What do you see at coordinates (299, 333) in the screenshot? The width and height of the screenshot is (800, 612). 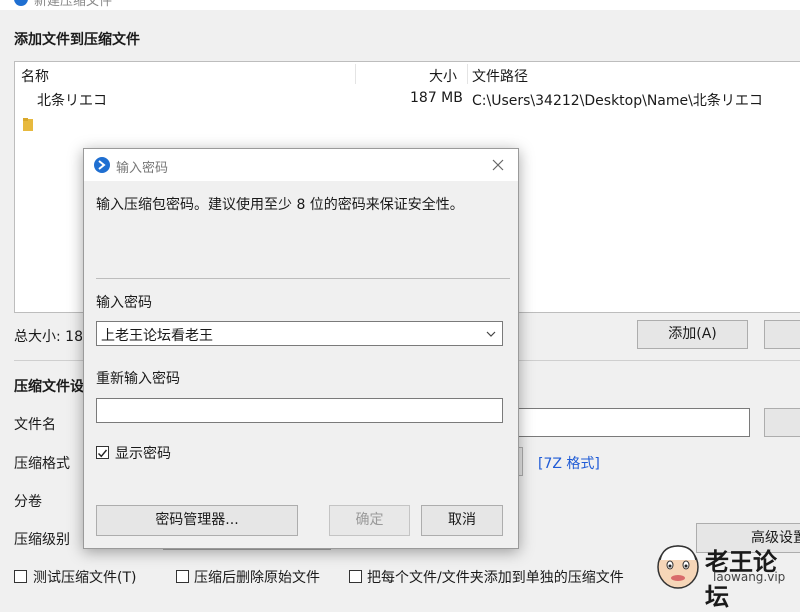 I see `password-input: 上老王论坛看老王` at bounding box center [299, 333].